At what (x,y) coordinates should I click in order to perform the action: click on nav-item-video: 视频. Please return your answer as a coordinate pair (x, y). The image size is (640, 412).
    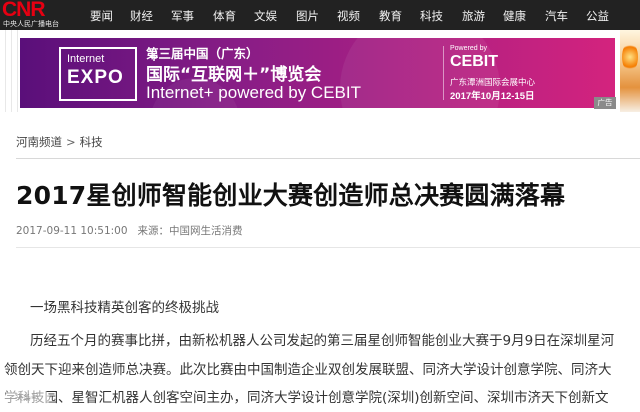
    Looking at the image, I should click on (348, 16).